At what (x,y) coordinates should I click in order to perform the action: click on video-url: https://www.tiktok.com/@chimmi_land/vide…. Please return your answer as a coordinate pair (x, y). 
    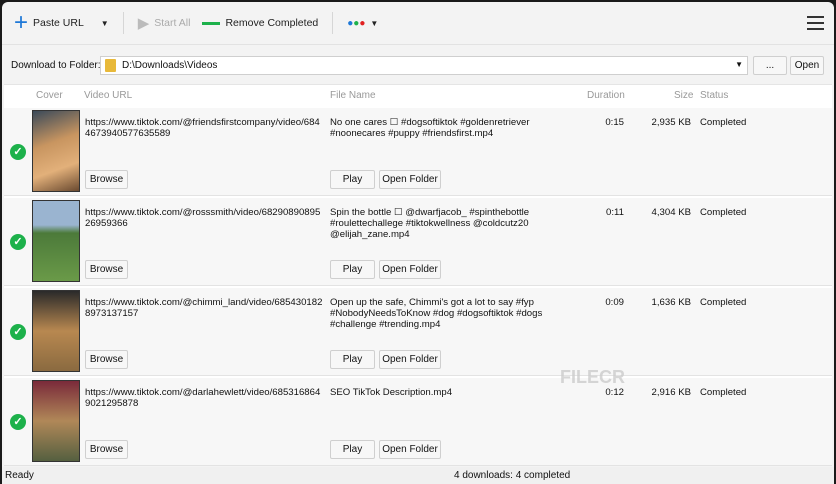
    Looking at the image, I should click on (204, 308).